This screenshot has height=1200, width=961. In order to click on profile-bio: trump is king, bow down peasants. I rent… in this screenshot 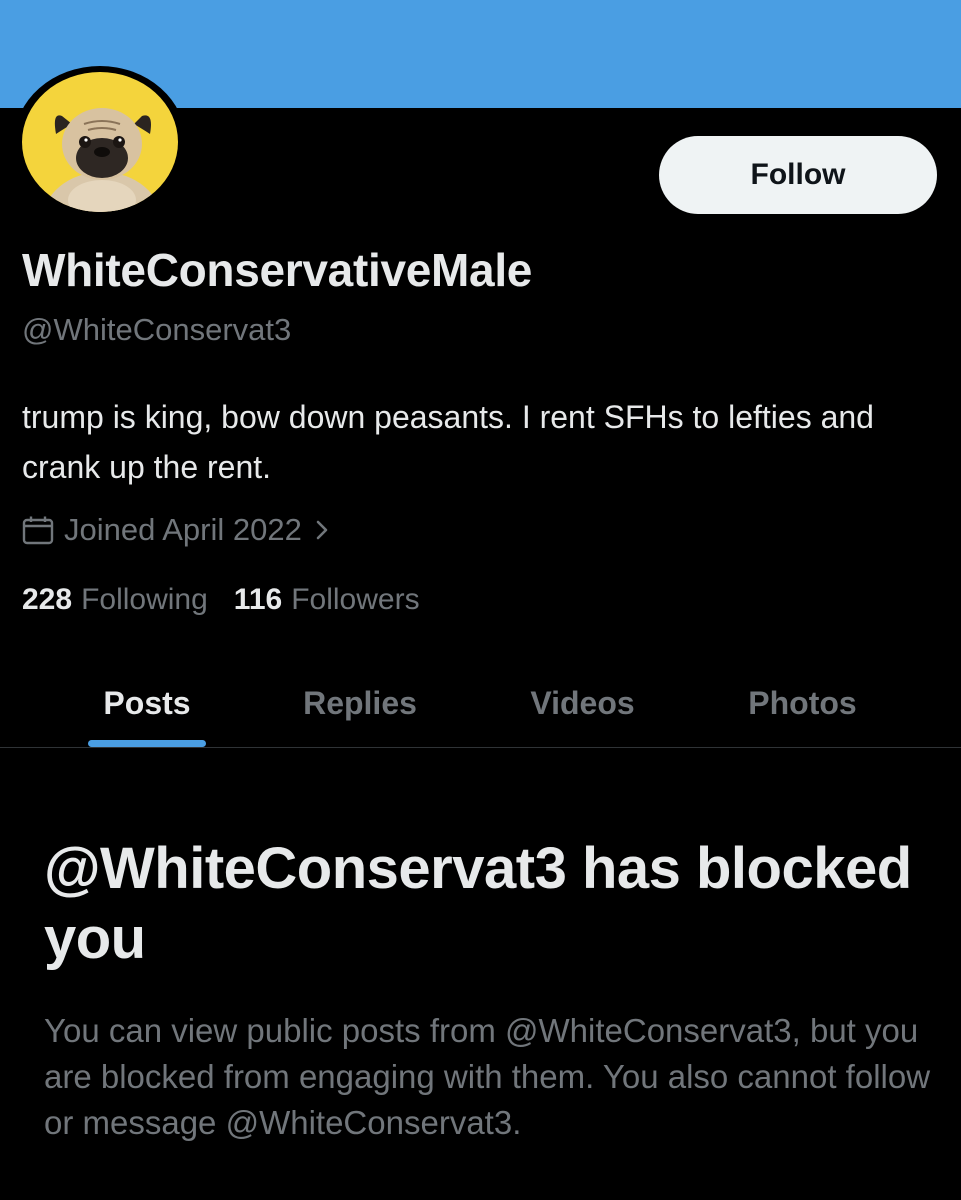, I will do `click(448, 442)`.